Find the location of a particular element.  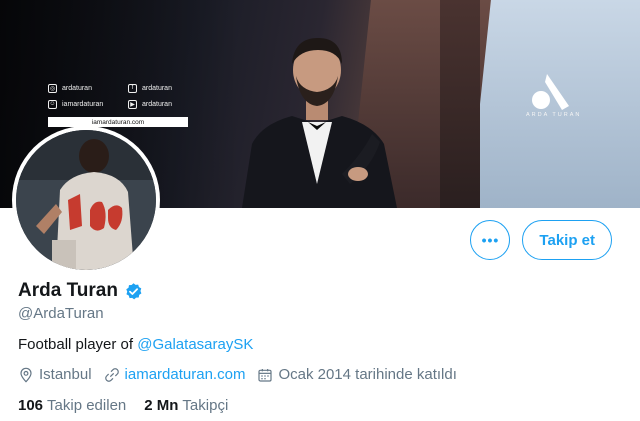

followers-stat: 2 Mn Takipçi is located at coordinates (186, 405).